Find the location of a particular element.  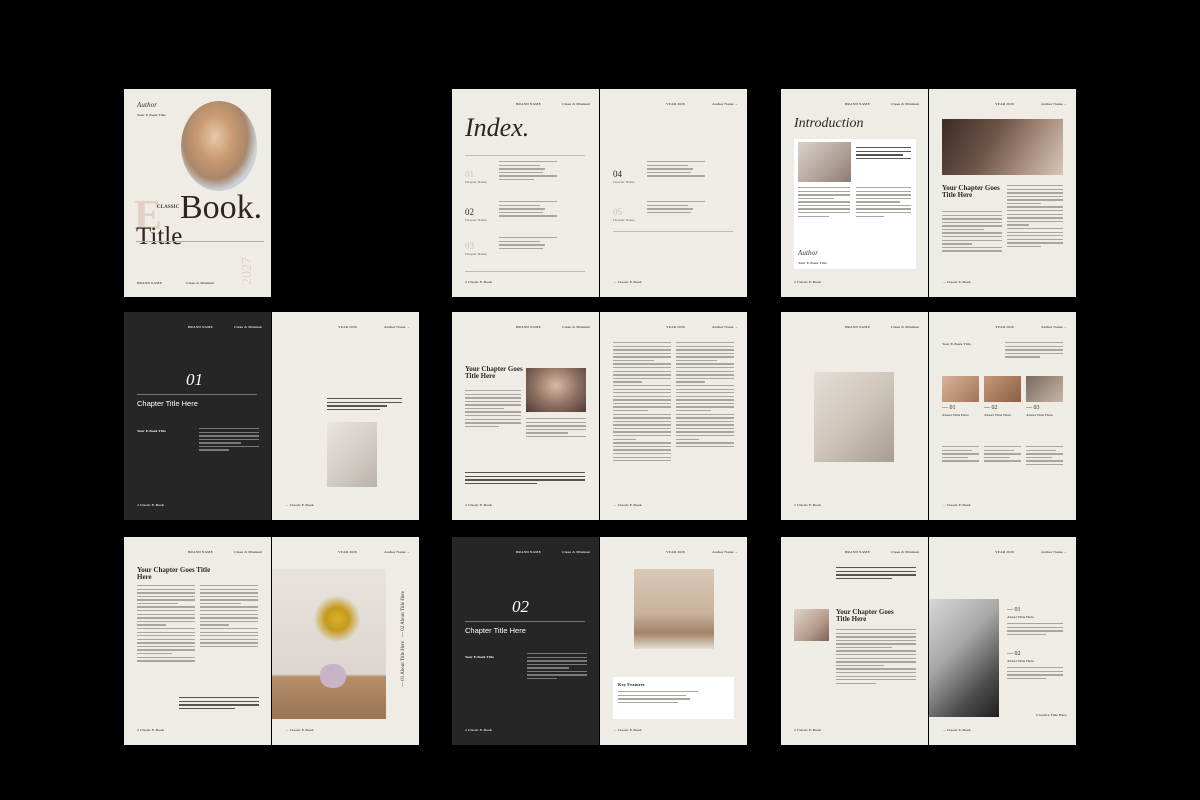

intro-photo is located at coordinates (824, 162).